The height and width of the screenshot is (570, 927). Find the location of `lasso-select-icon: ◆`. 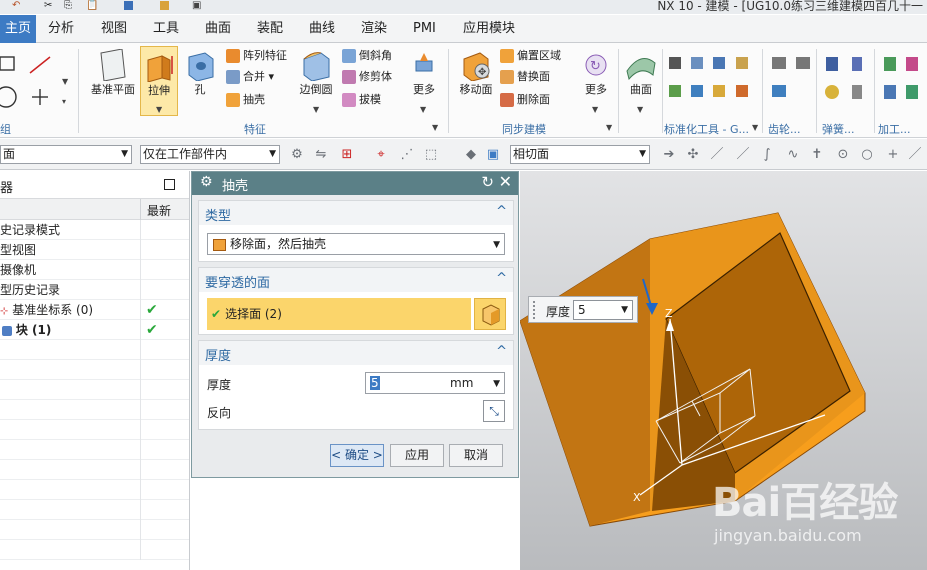

lasso-select-icon: ◆ is located at coordinates (471, 154).